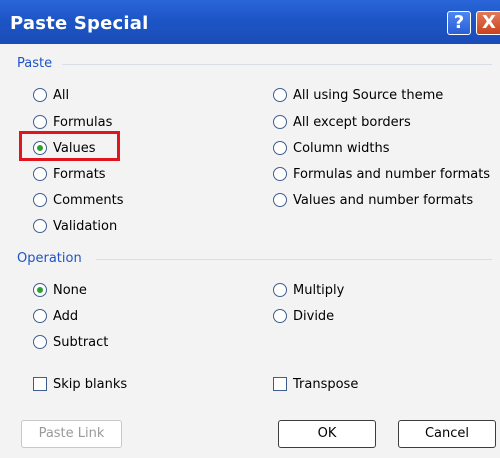 The image size is (500, 458). I want to click on option-label: Values and number formats, so click(383, 200).